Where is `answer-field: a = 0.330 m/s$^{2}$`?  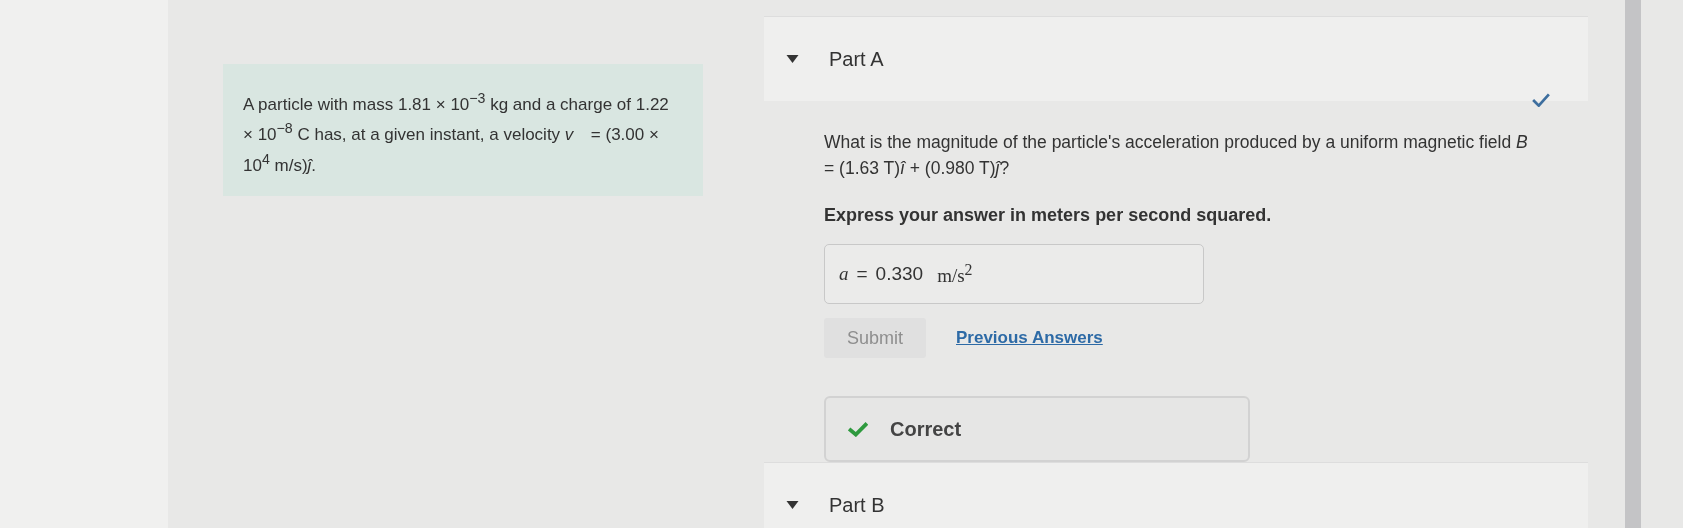
answer-field: a = 0.330 m/s$^{2}$ is located at coordinates (1014, 274).